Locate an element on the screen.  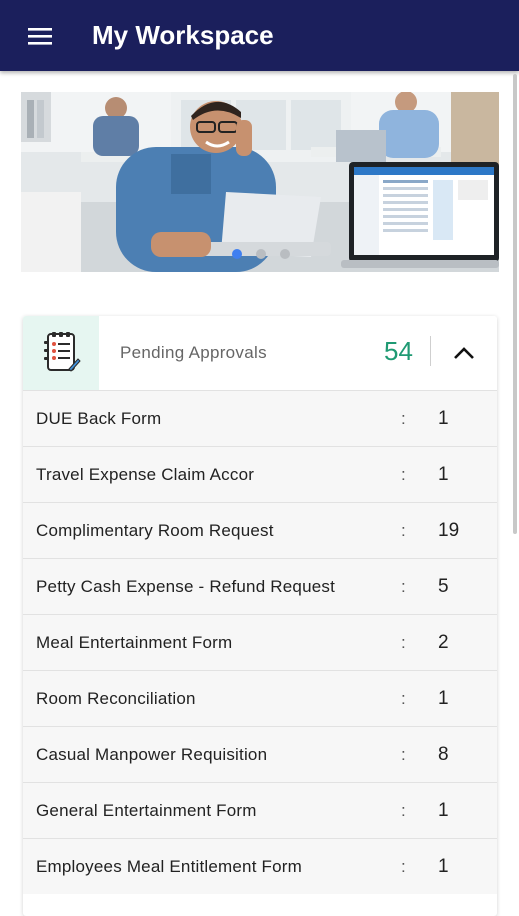
approval-label: Casual Manpower Requisition is located at coordinates (152, 754).